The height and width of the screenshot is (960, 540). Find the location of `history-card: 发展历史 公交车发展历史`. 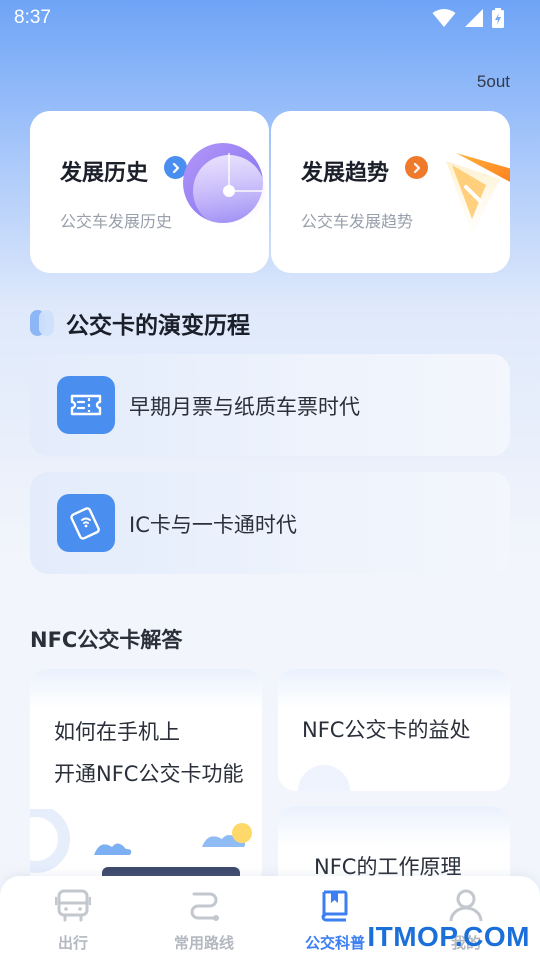

history-card: 发展历史 公交车发展历史 is located at coordinates (149, 192).